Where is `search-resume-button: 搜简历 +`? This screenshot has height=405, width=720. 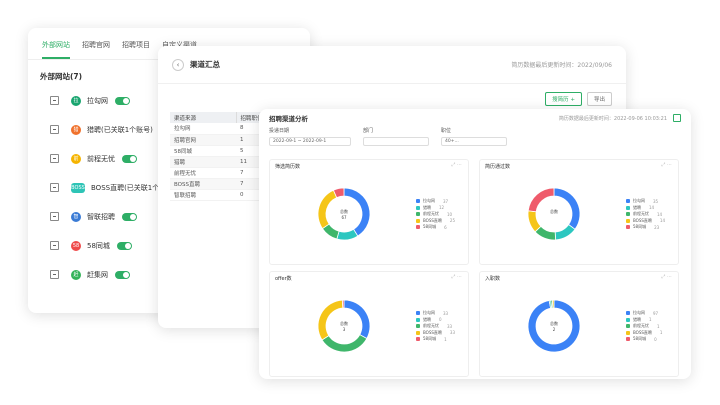
search-resume-button: 搜简历 + is located at coordinates (563, 99).